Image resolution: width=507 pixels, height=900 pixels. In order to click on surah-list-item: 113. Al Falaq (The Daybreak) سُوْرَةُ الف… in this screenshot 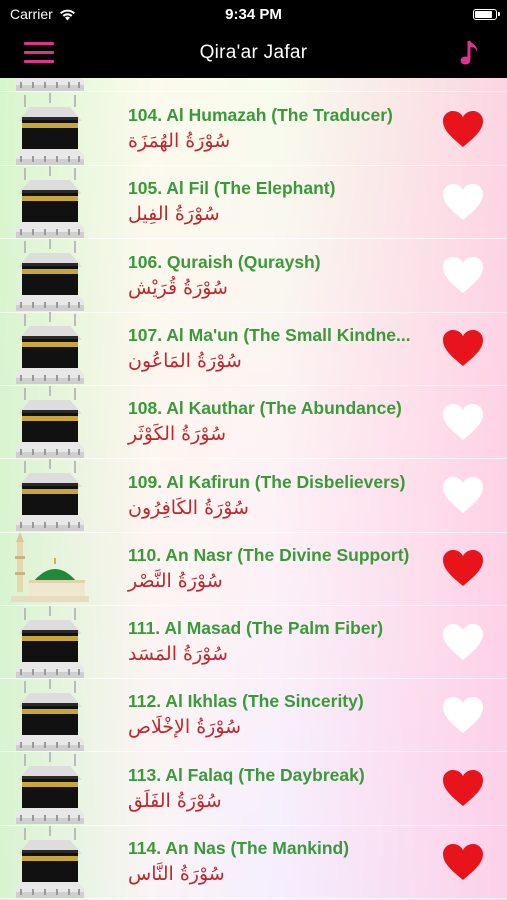, I will do `click(253, 789)`.